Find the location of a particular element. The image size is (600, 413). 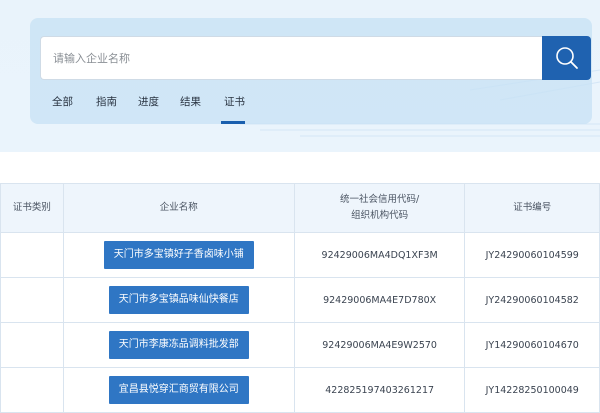

cell-company: 天门市多宝镇好子香卤味小铺 is located at coordinates (178, 255).